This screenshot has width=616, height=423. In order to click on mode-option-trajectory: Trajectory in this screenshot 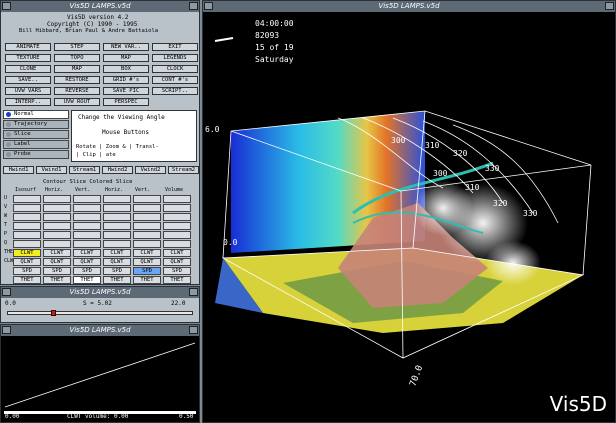, I will do `click(36, 124)`.